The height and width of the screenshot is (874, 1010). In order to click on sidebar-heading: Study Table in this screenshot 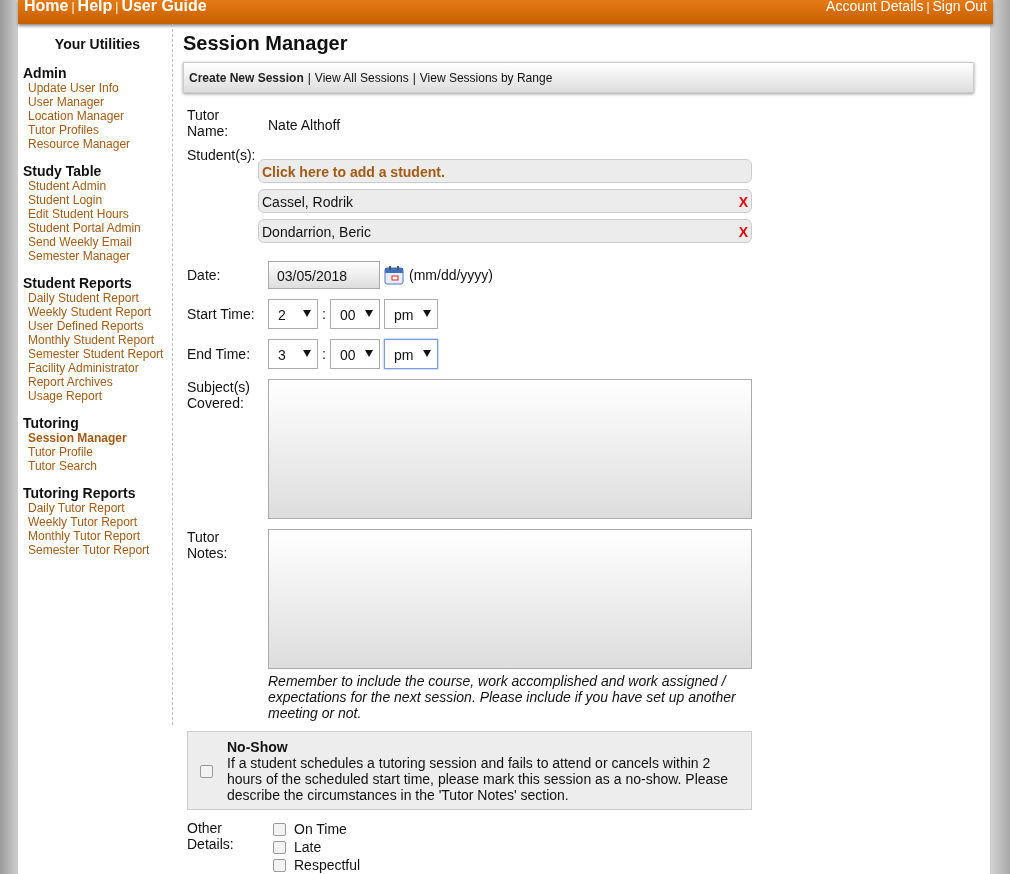, I will do `click(63, 171)`.